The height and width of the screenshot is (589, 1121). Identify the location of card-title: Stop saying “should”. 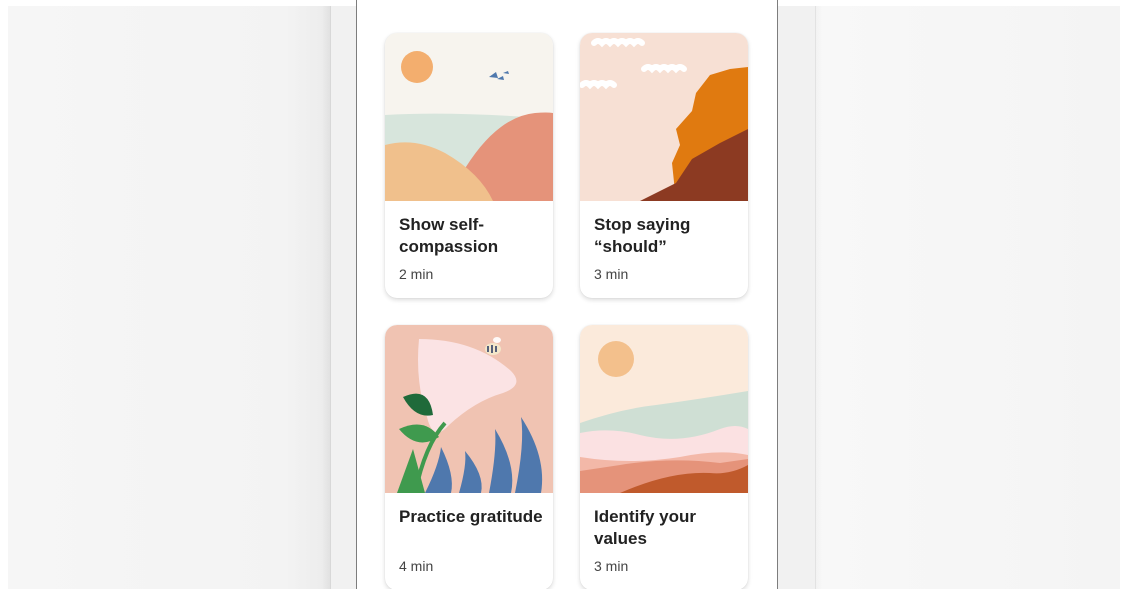
(642, 235).